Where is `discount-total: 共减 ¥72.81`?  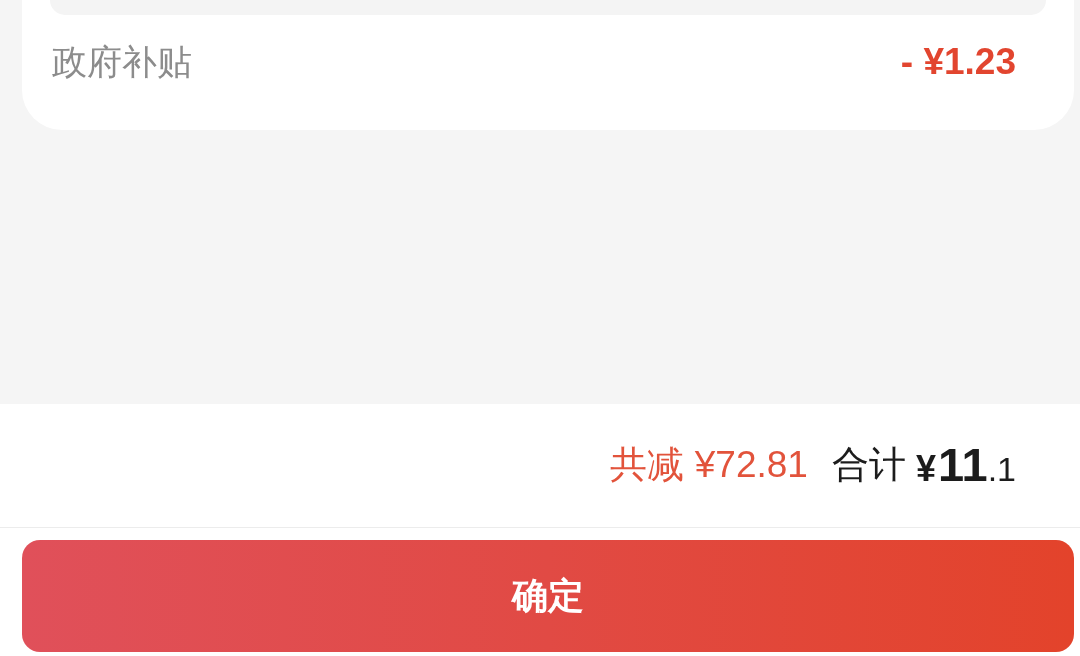
discount-total: 共减 ¥72.81 is located at coordinates (709, 465).